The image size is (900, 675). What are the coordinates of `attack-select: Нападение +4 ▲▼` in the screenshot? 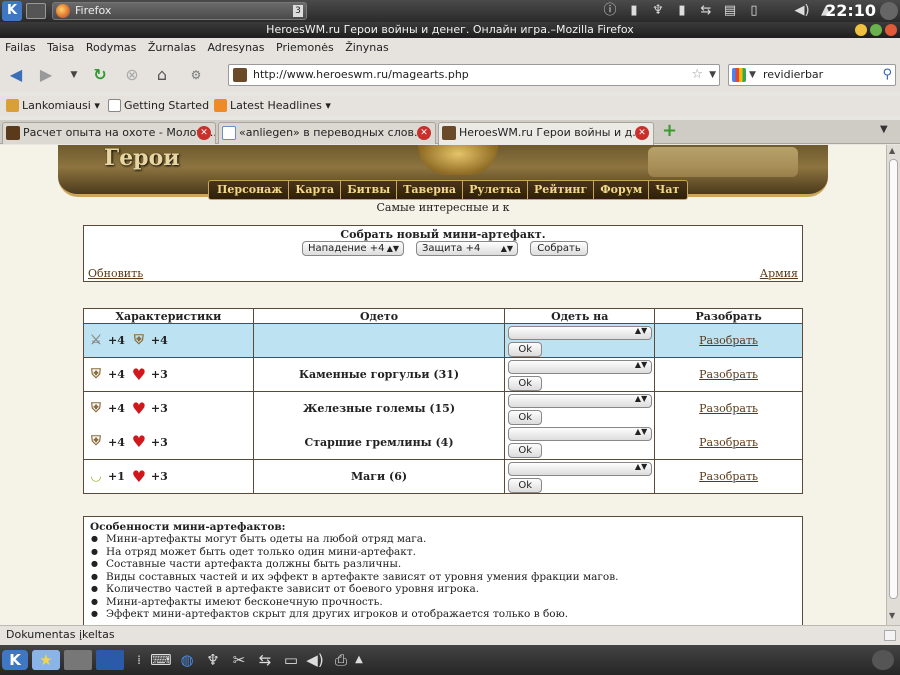 It's located at (353, 248).